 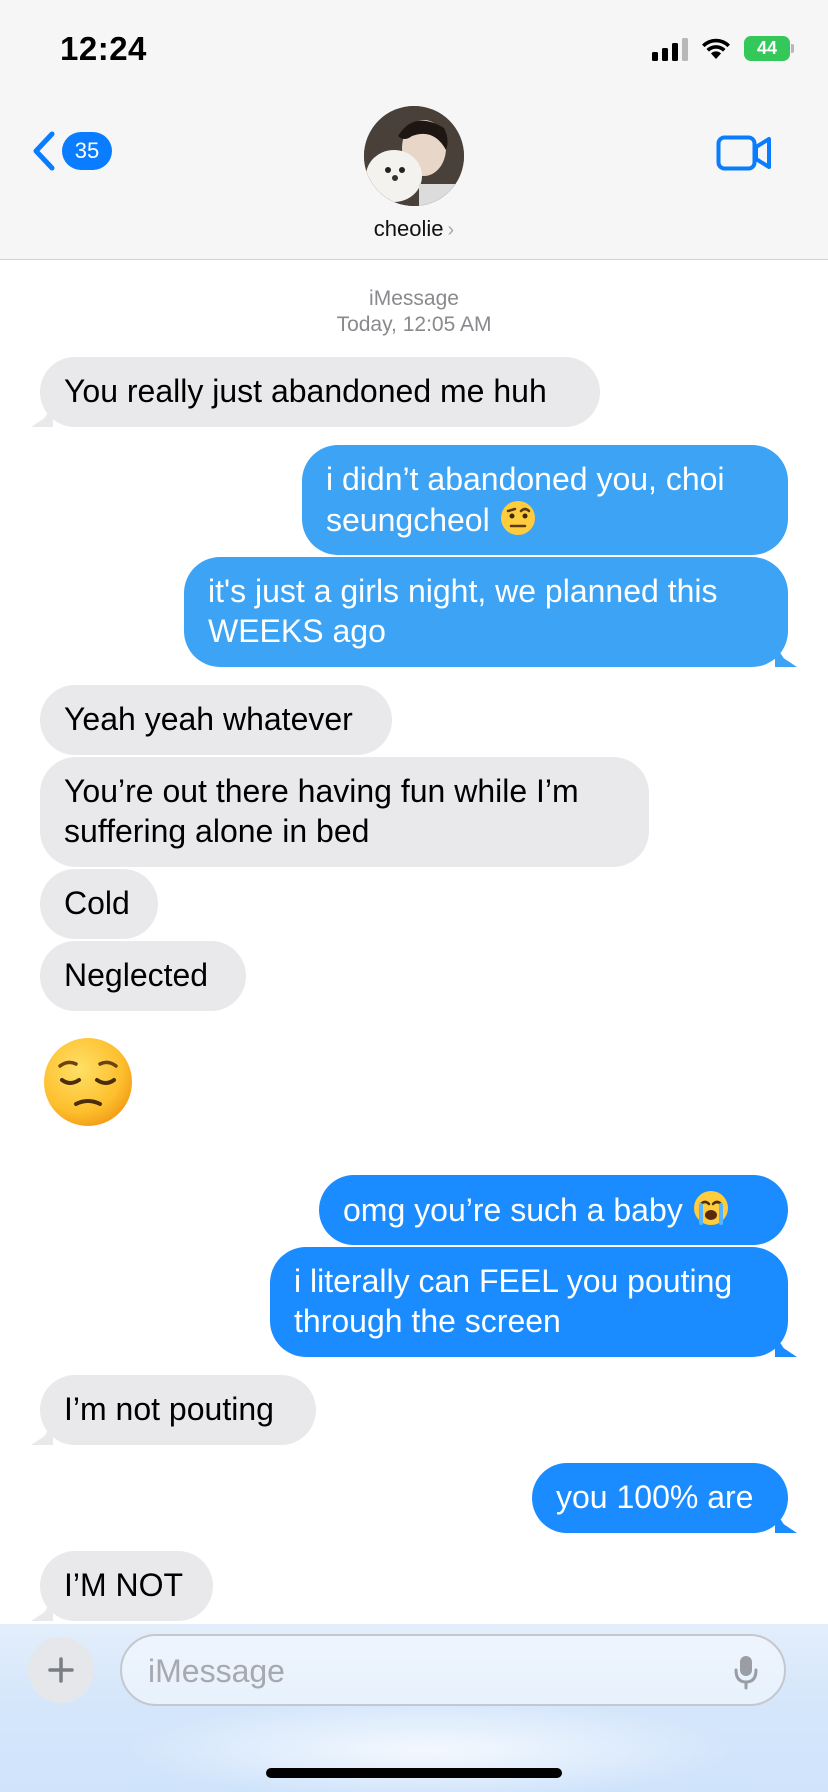 I want to click on chevron-right-icon: ›, so click(x=451, y=230).